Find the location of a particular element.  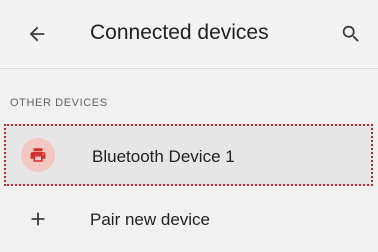

arrow-back-icon is located at coordinates (37, 34).